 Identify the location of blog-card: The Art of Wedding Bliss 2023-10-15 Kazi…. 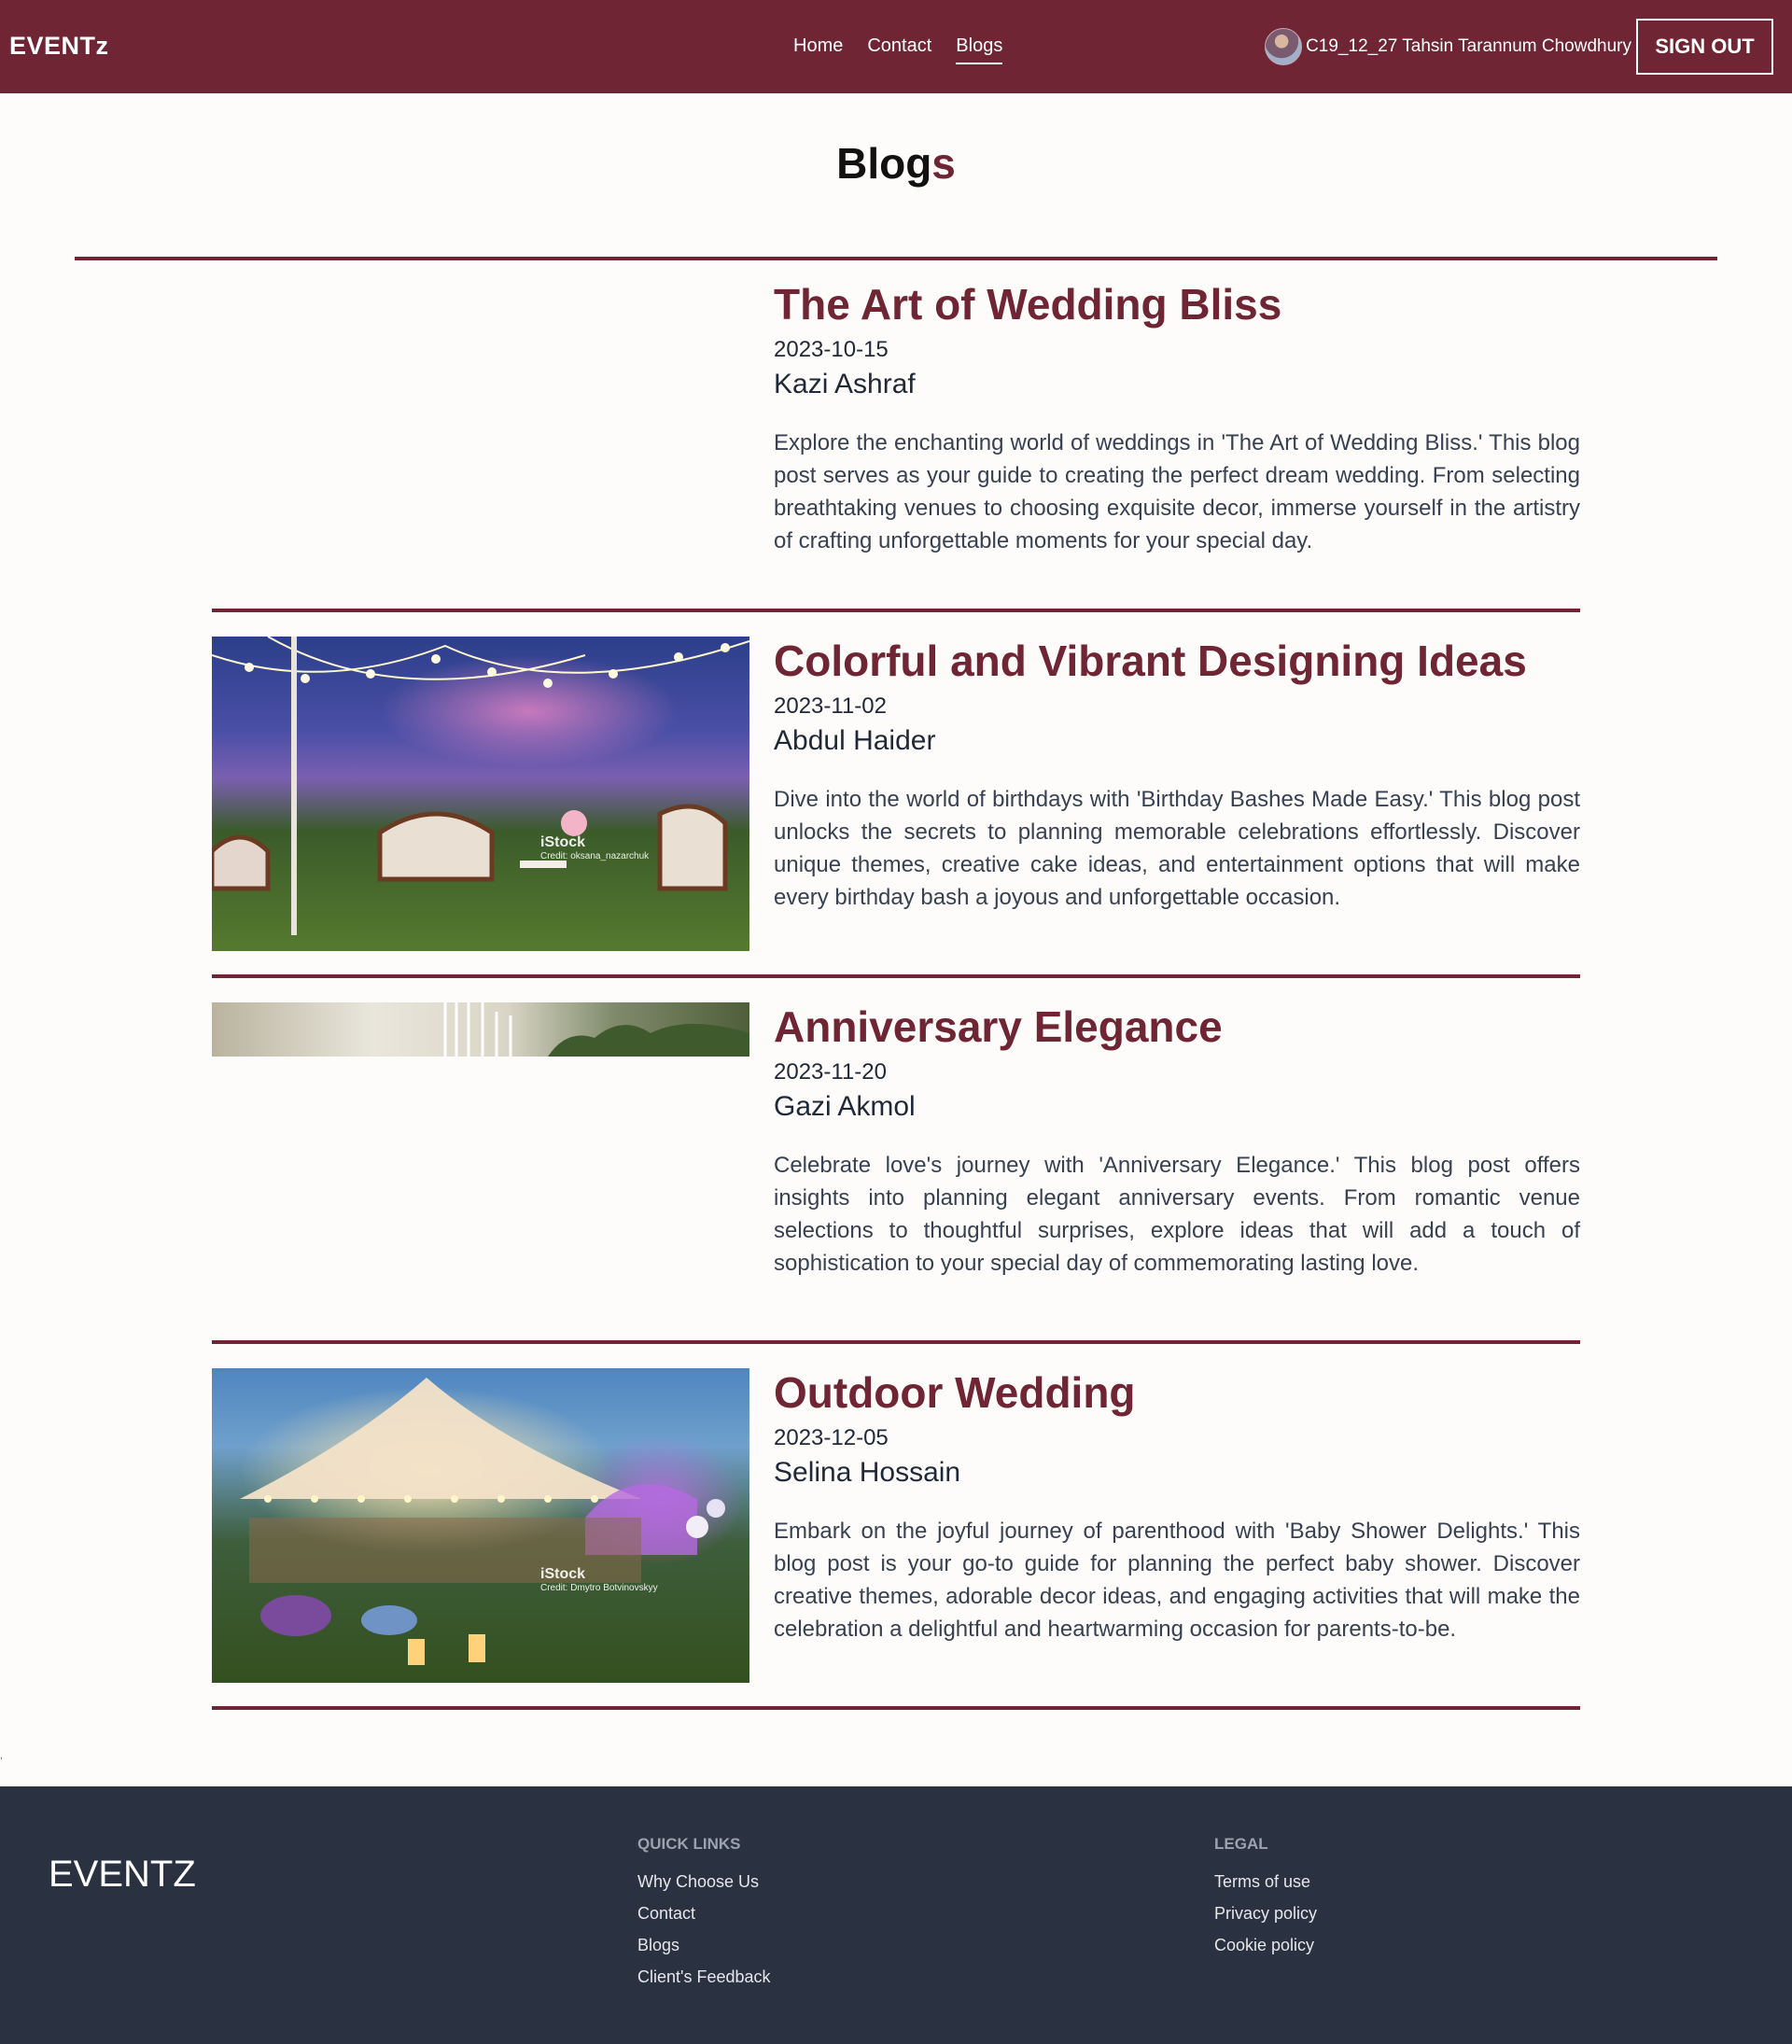
(896, 438).